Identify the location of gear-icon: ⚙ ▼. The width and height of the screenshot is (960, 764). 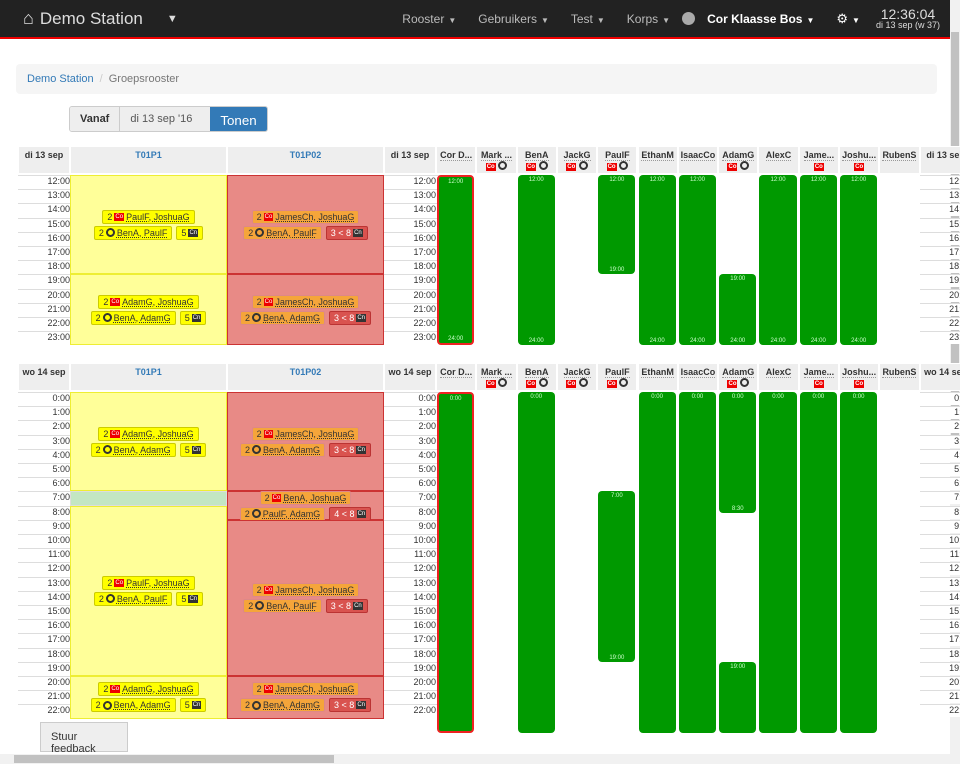
(848, 19).